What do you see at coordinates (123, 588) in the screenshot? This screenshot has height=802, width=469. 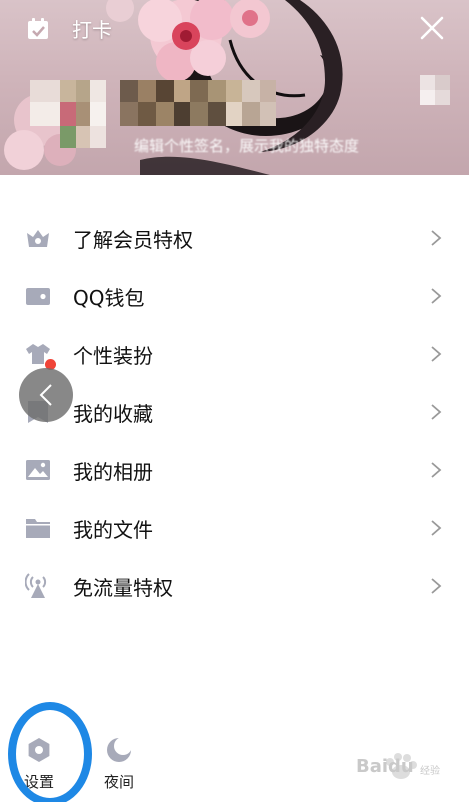 I see `menu-item-label: 免流量特权` at bounding box center [123, 588].